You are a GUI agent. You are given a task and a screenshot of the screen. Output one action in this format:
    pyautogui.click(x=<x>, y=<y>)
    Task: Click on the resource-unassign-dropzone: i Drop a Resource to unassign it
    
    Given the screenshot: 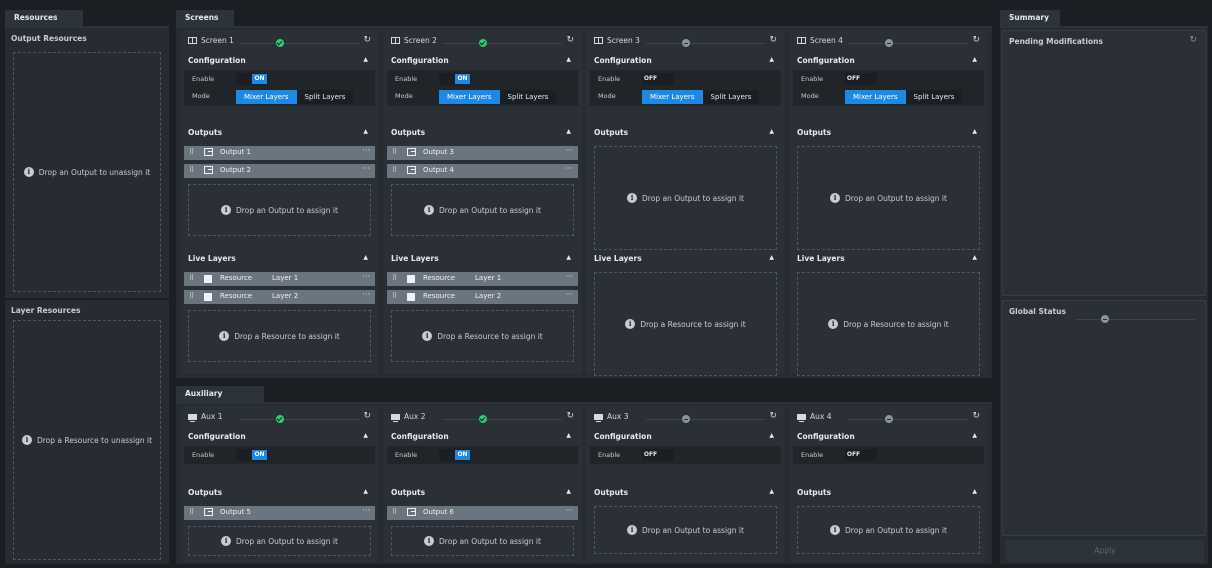 What is the action you would take?
    pyautogui.click(x=87, y=440)
    